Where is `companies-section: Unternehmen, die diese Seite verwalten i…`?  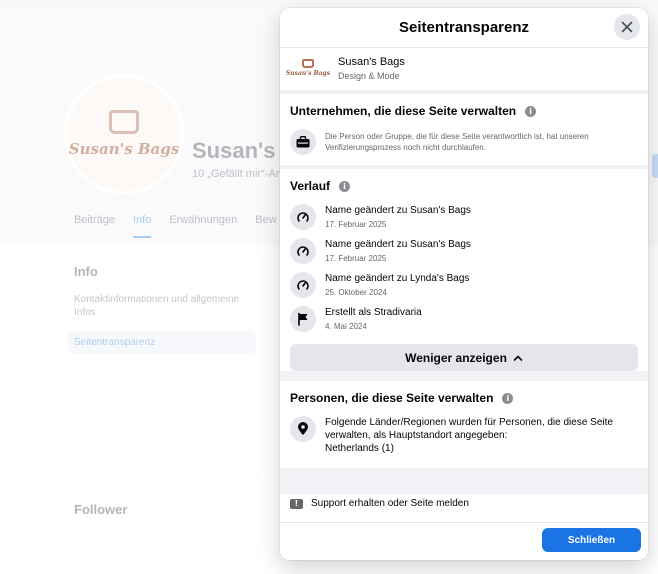 companies-section: Unternehmen, die diese Seite verwalten i… is located at coordinates (464, 129).